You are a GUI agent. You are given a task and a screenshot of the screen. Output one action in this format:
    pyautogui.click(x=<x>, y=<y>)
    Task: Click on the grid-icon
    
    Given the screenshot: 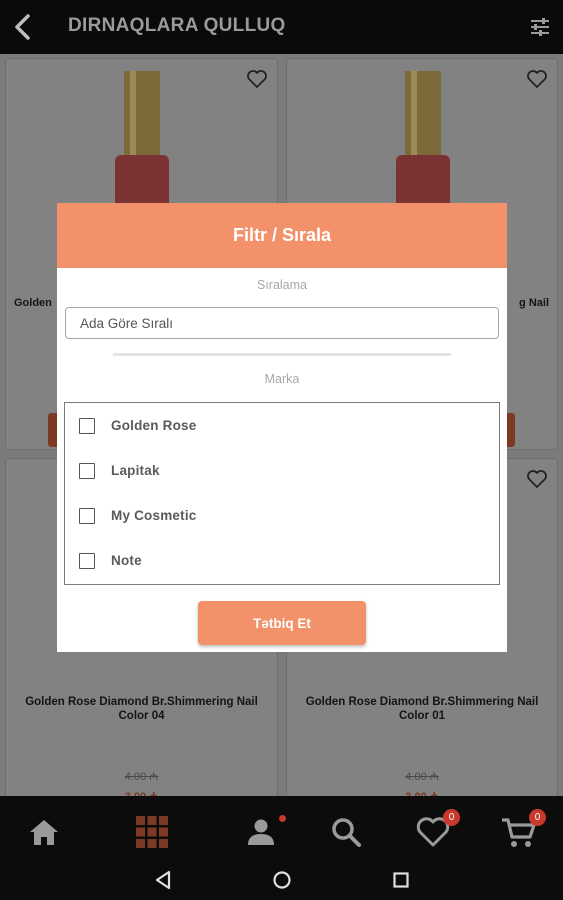 What is the action you would take?
    pyautogui.click(x=152, y=832)
    